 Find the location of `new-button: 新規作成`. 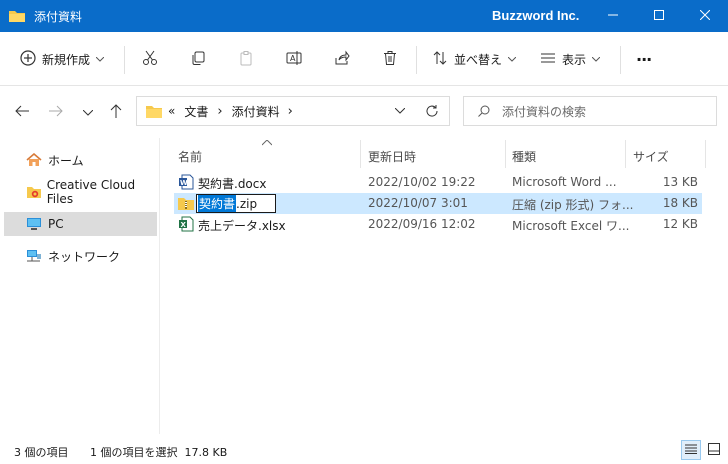

new-button: 新規作成 is located at coordinates (63, 59).